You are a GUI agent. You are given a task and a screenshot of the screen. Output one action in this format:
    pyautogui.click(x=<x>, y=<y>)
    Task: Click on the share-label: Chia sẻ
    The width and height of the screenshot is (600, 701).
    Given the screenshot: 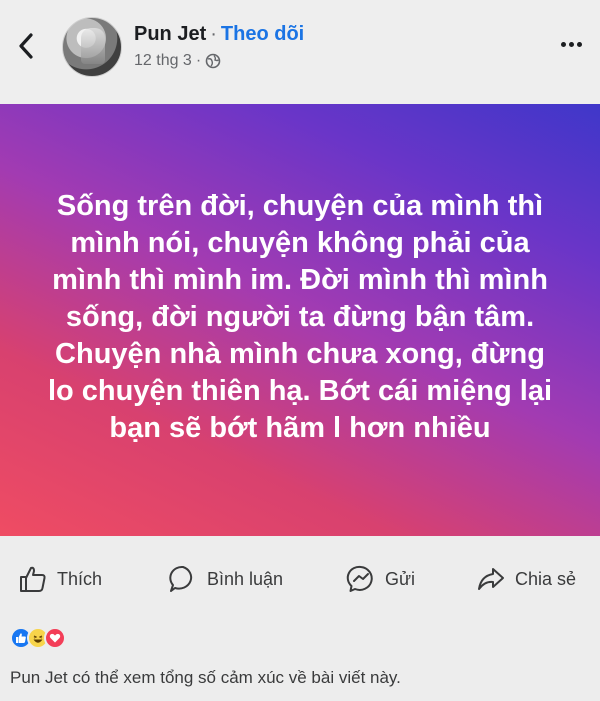 What is the action you would take?
    pyautogui.click(x=546, y=578)
    